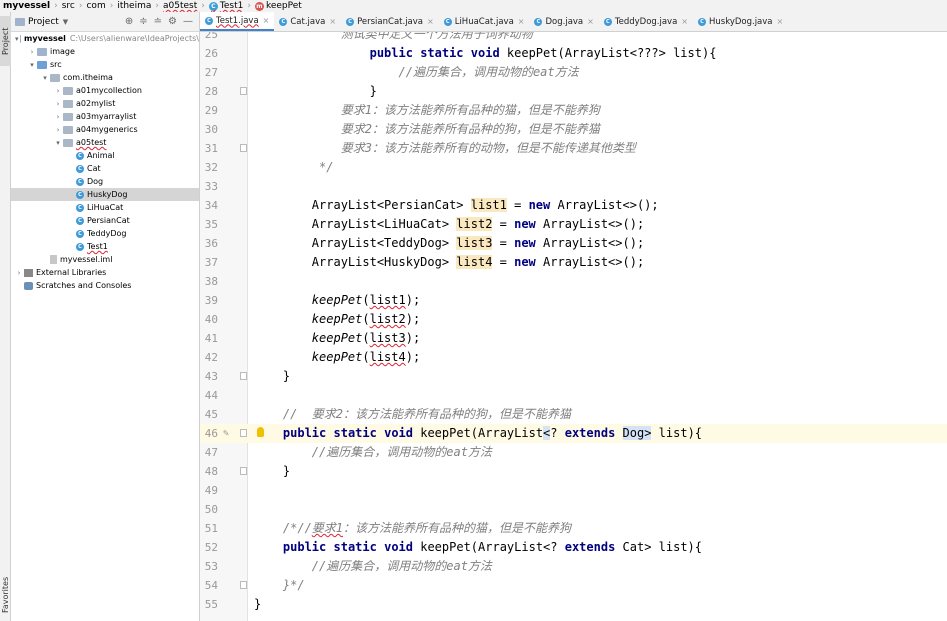  Describe the element at coordinates (573, 528) in the screenshot. I see `code-line: 51 /*//要求1：该方法能养所有品种的猫，但是不能养狗` at that location.